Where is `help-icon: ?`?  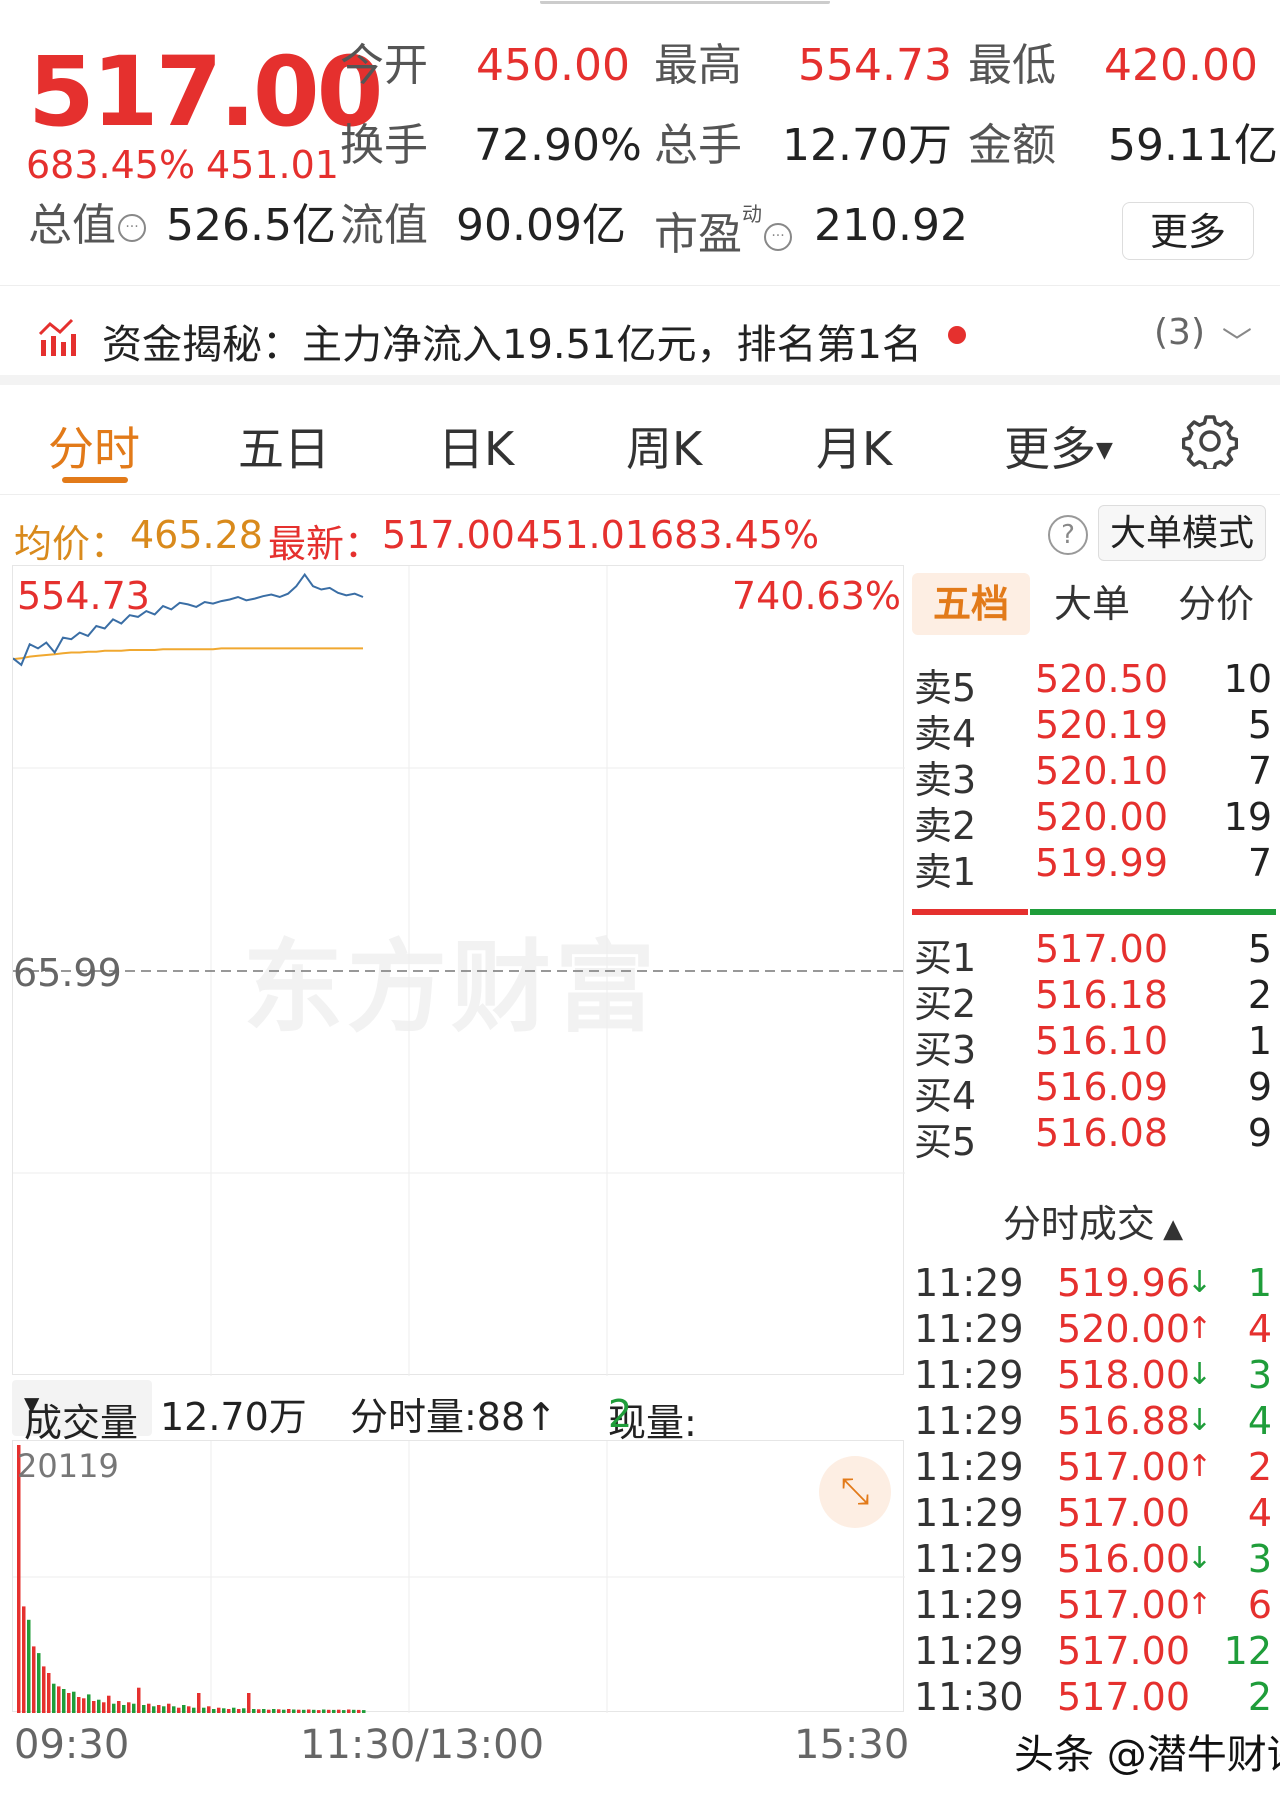
help-icon: ? is located at coordinates (1068, 535).